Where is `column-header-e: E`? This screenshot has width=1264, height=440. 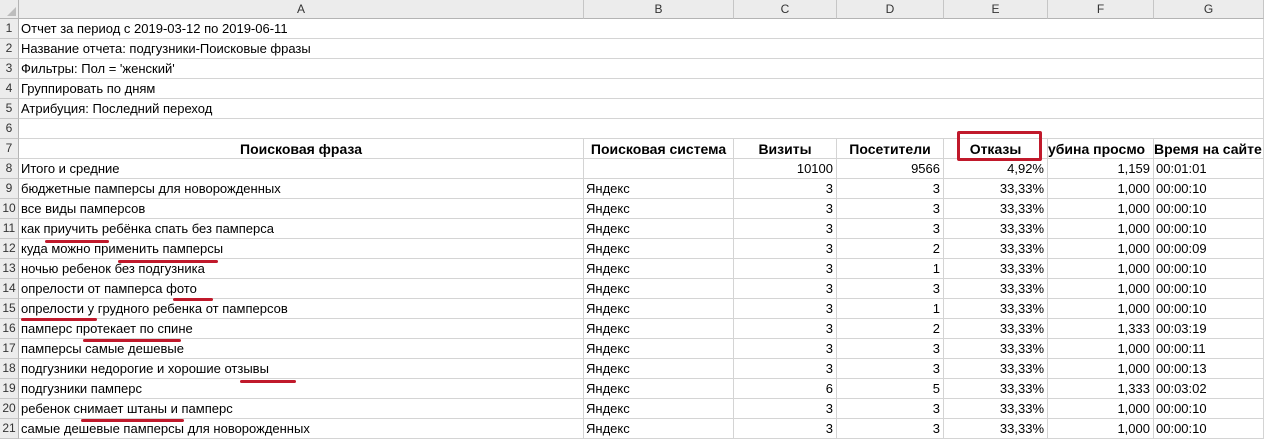 column-header-e: E is located at coordinates (996, 9).